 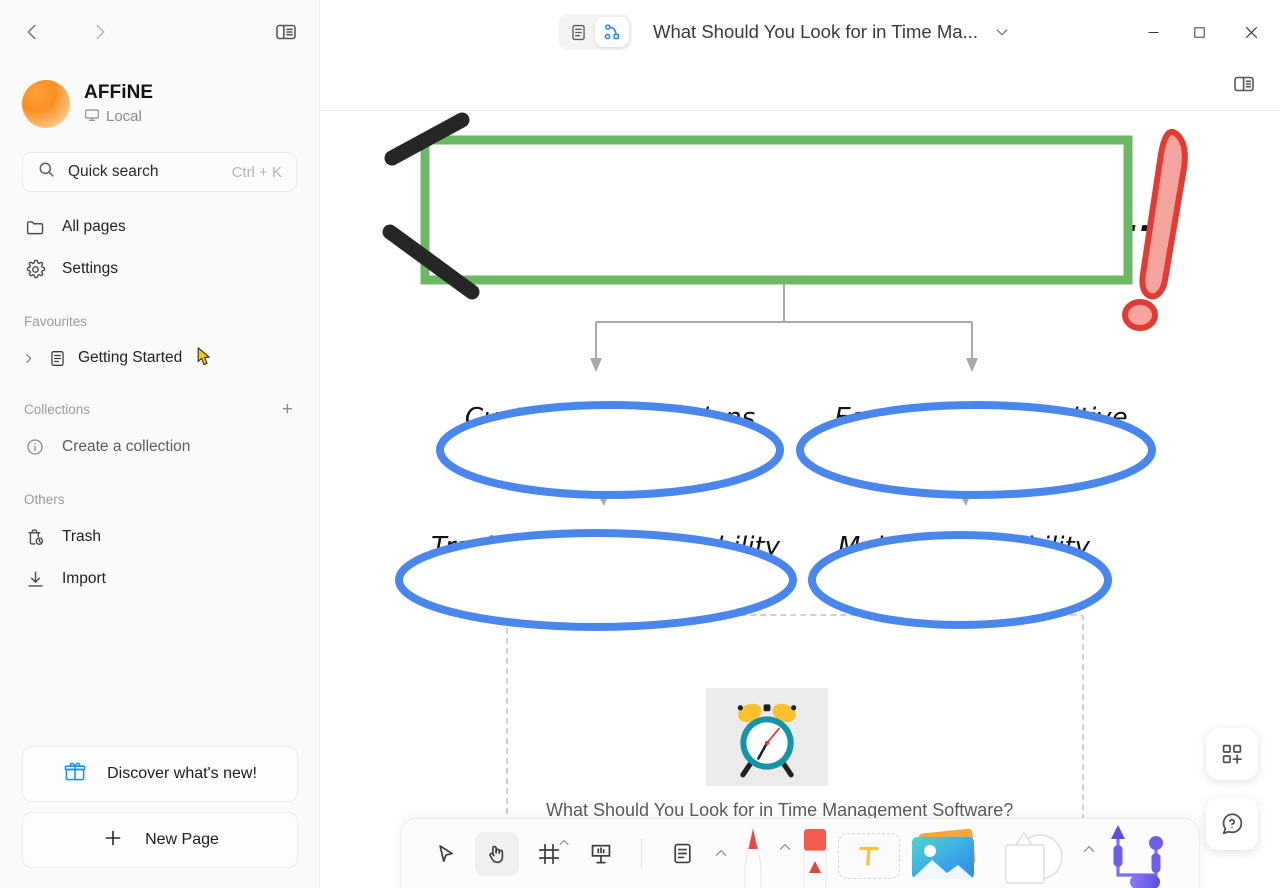 What do you see at coordinates (100, 32) in the screenshot?
I see `forward-arrow-icon` at bounding box center [100, 32].